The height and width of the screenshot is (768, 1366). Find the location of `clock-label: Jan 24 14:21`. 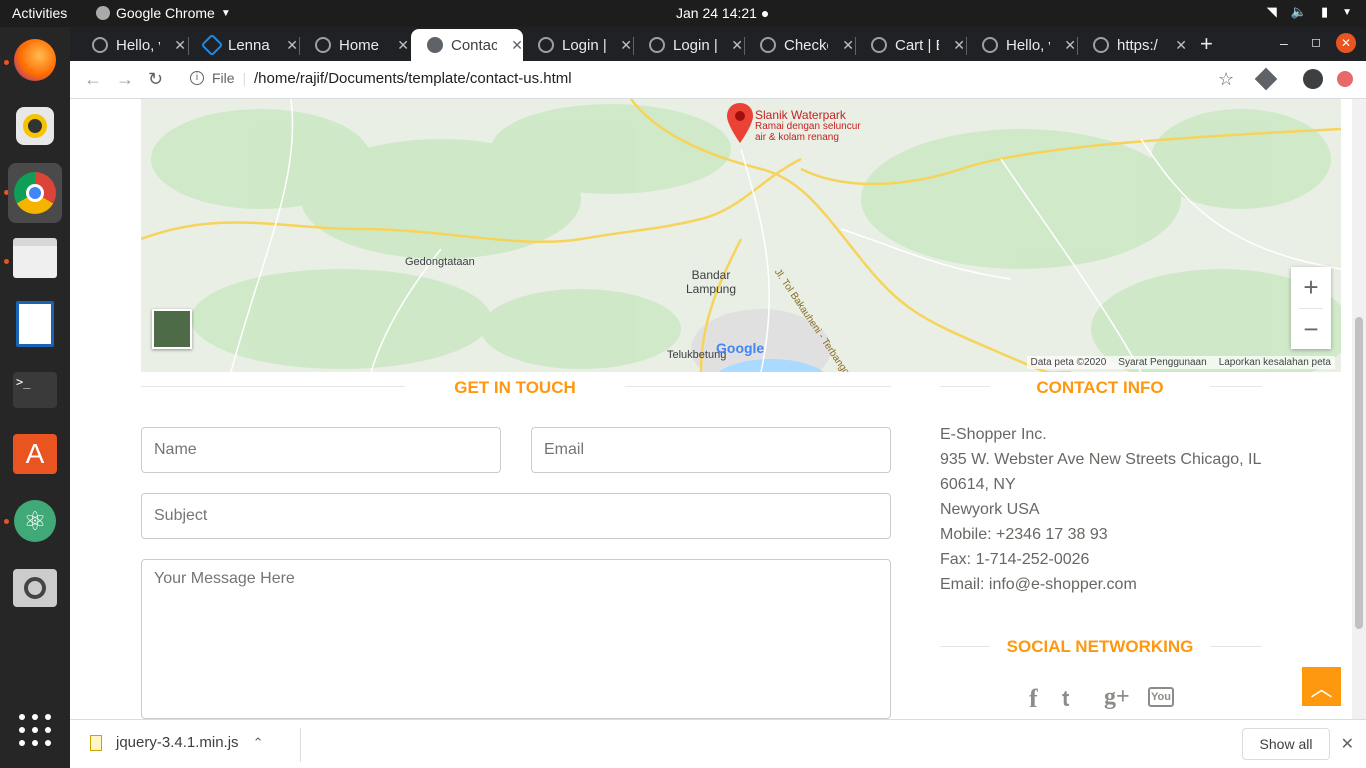

clock-label: Jan 24 14:21 is located at coordinates (716, 13).